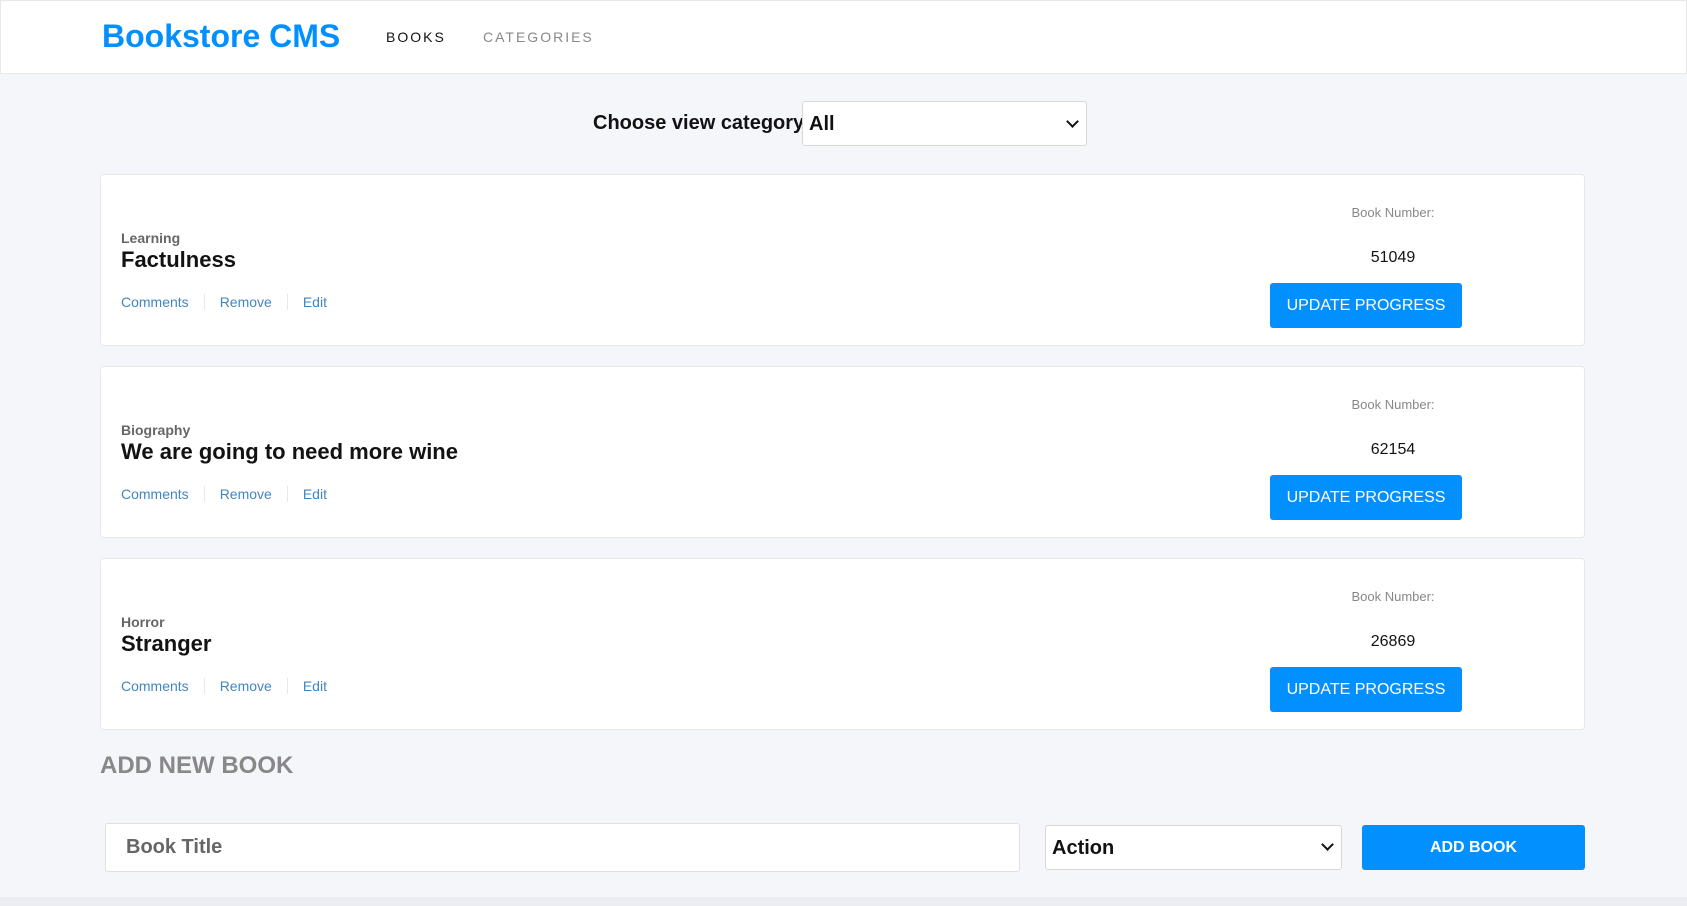  What do you see at coordinates (1393, 257) in the screenshot?
I see `book-number: 51049` at bounding box center [1393, 257].